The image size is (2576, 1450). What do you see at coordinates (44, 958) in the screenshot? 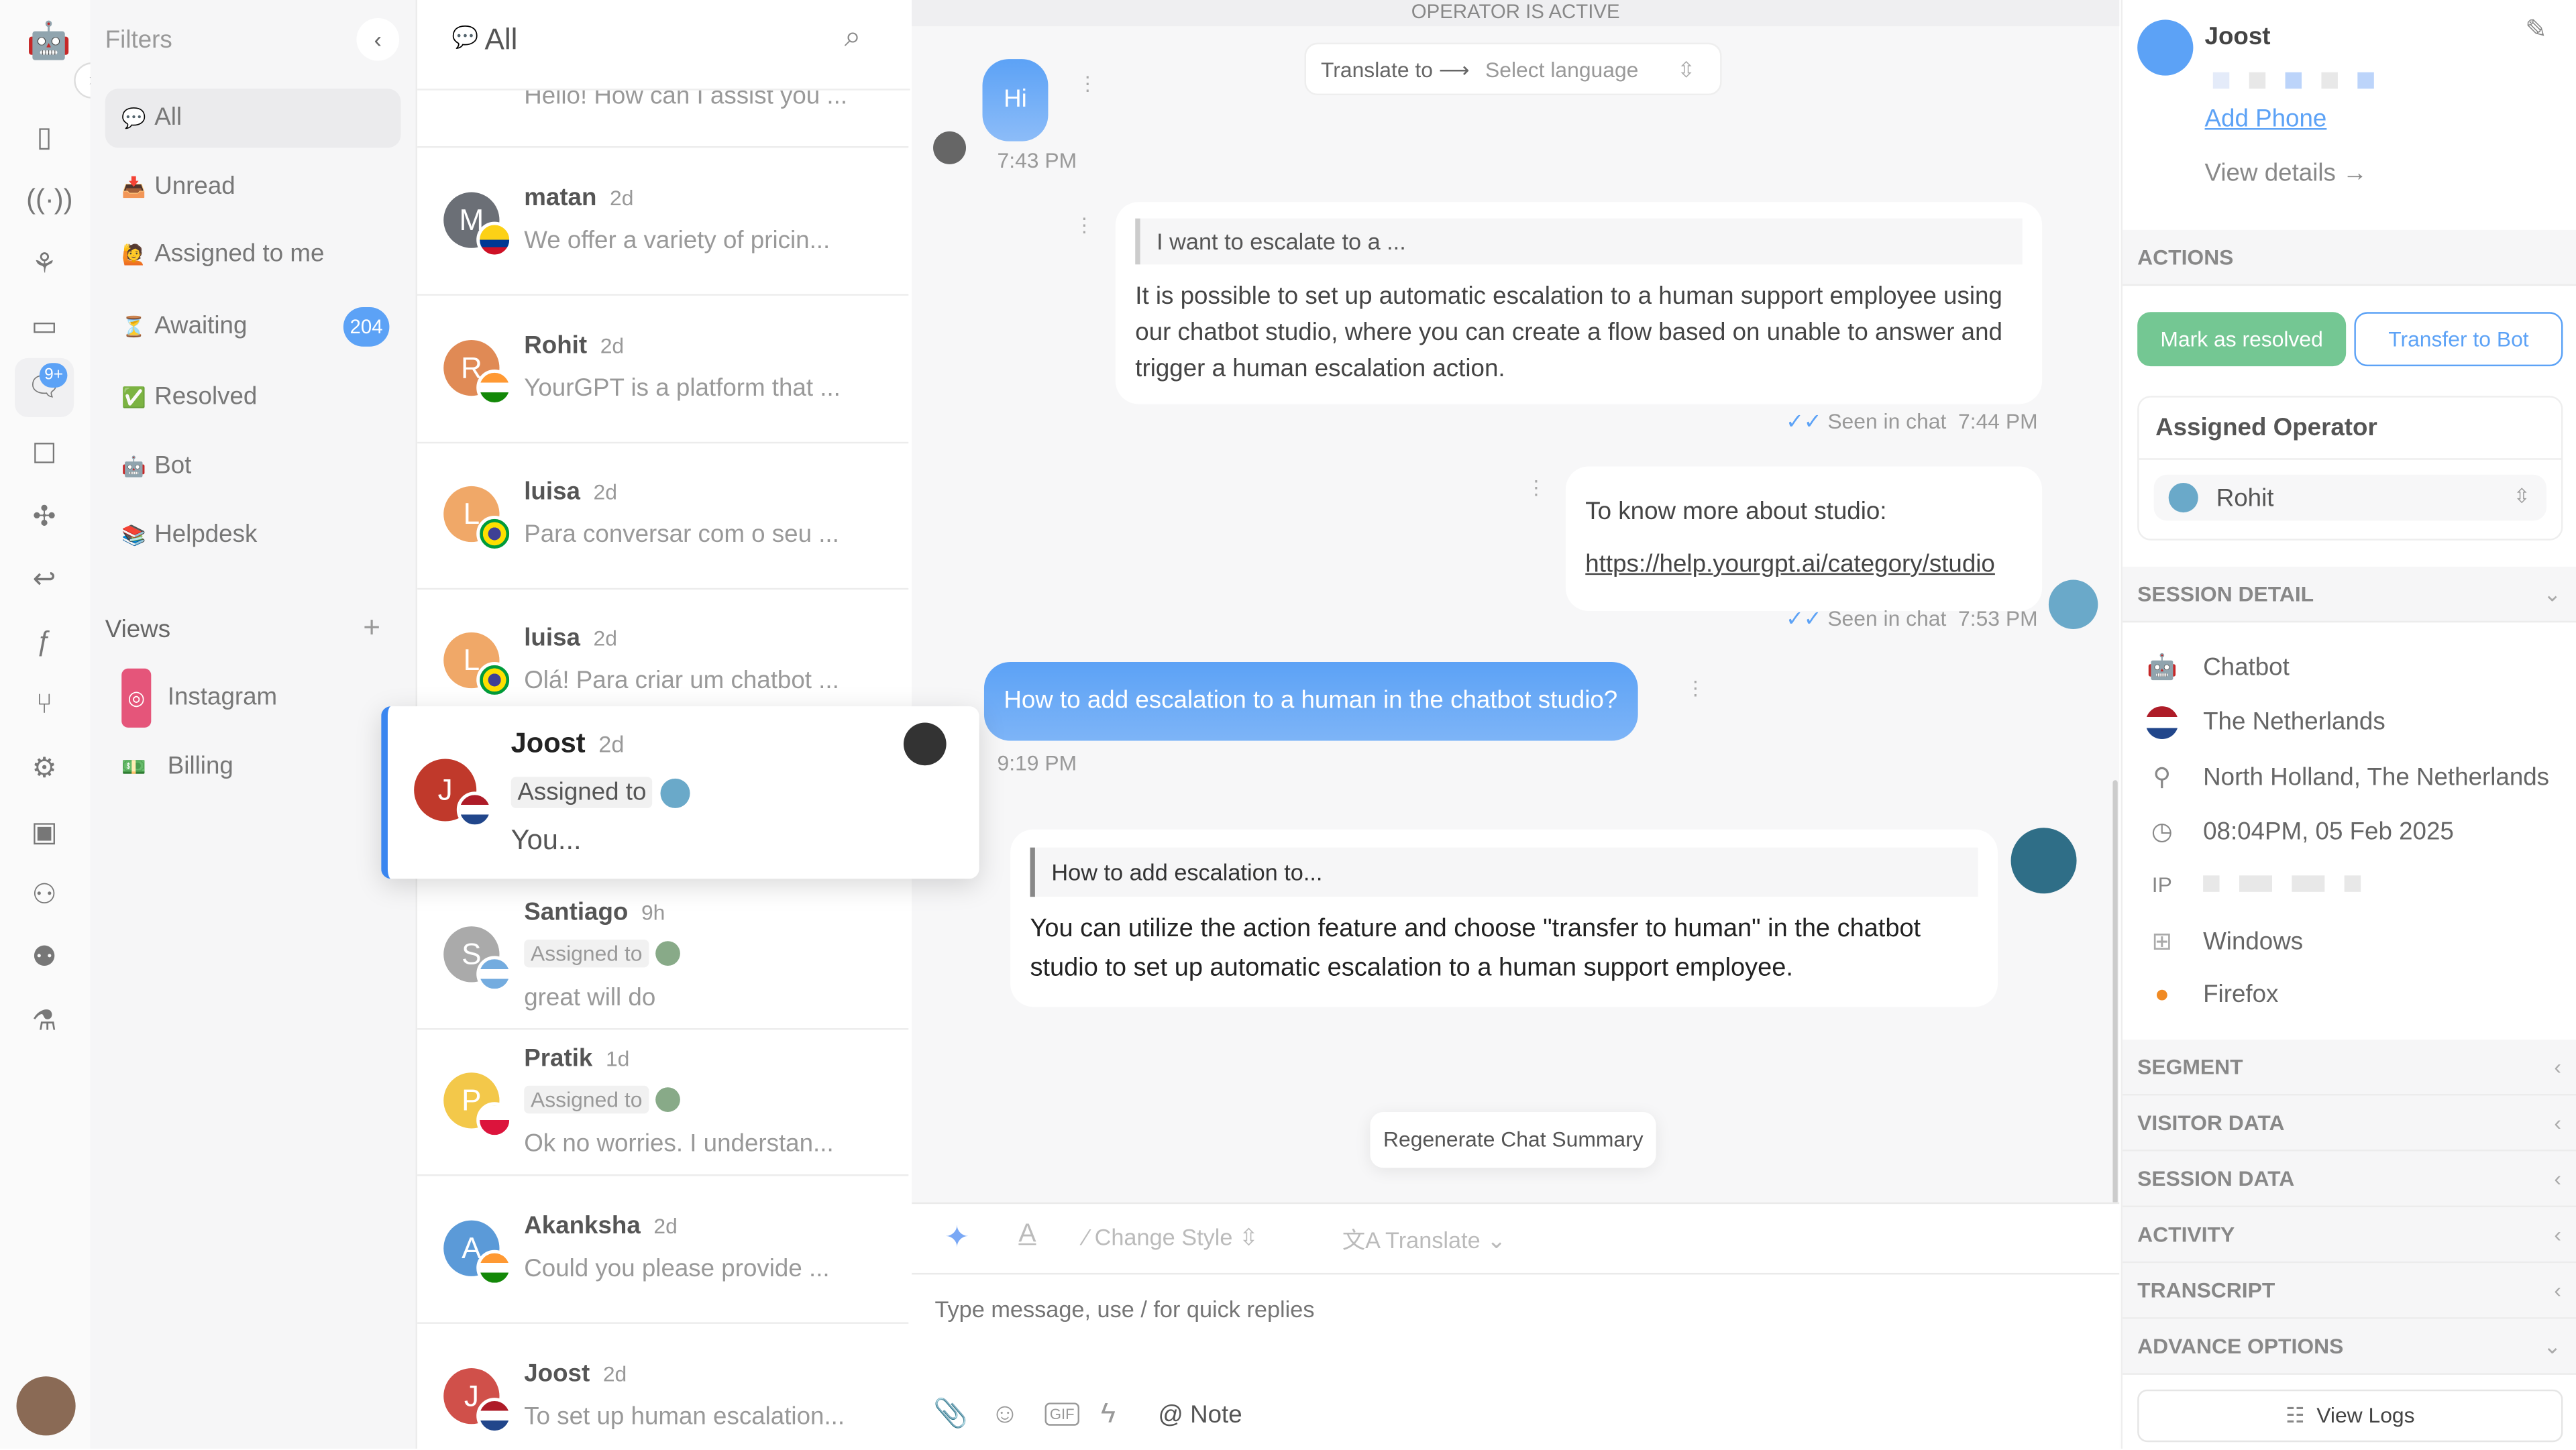
I see `team-icon: ⚉` at bounding box center [44, 958].